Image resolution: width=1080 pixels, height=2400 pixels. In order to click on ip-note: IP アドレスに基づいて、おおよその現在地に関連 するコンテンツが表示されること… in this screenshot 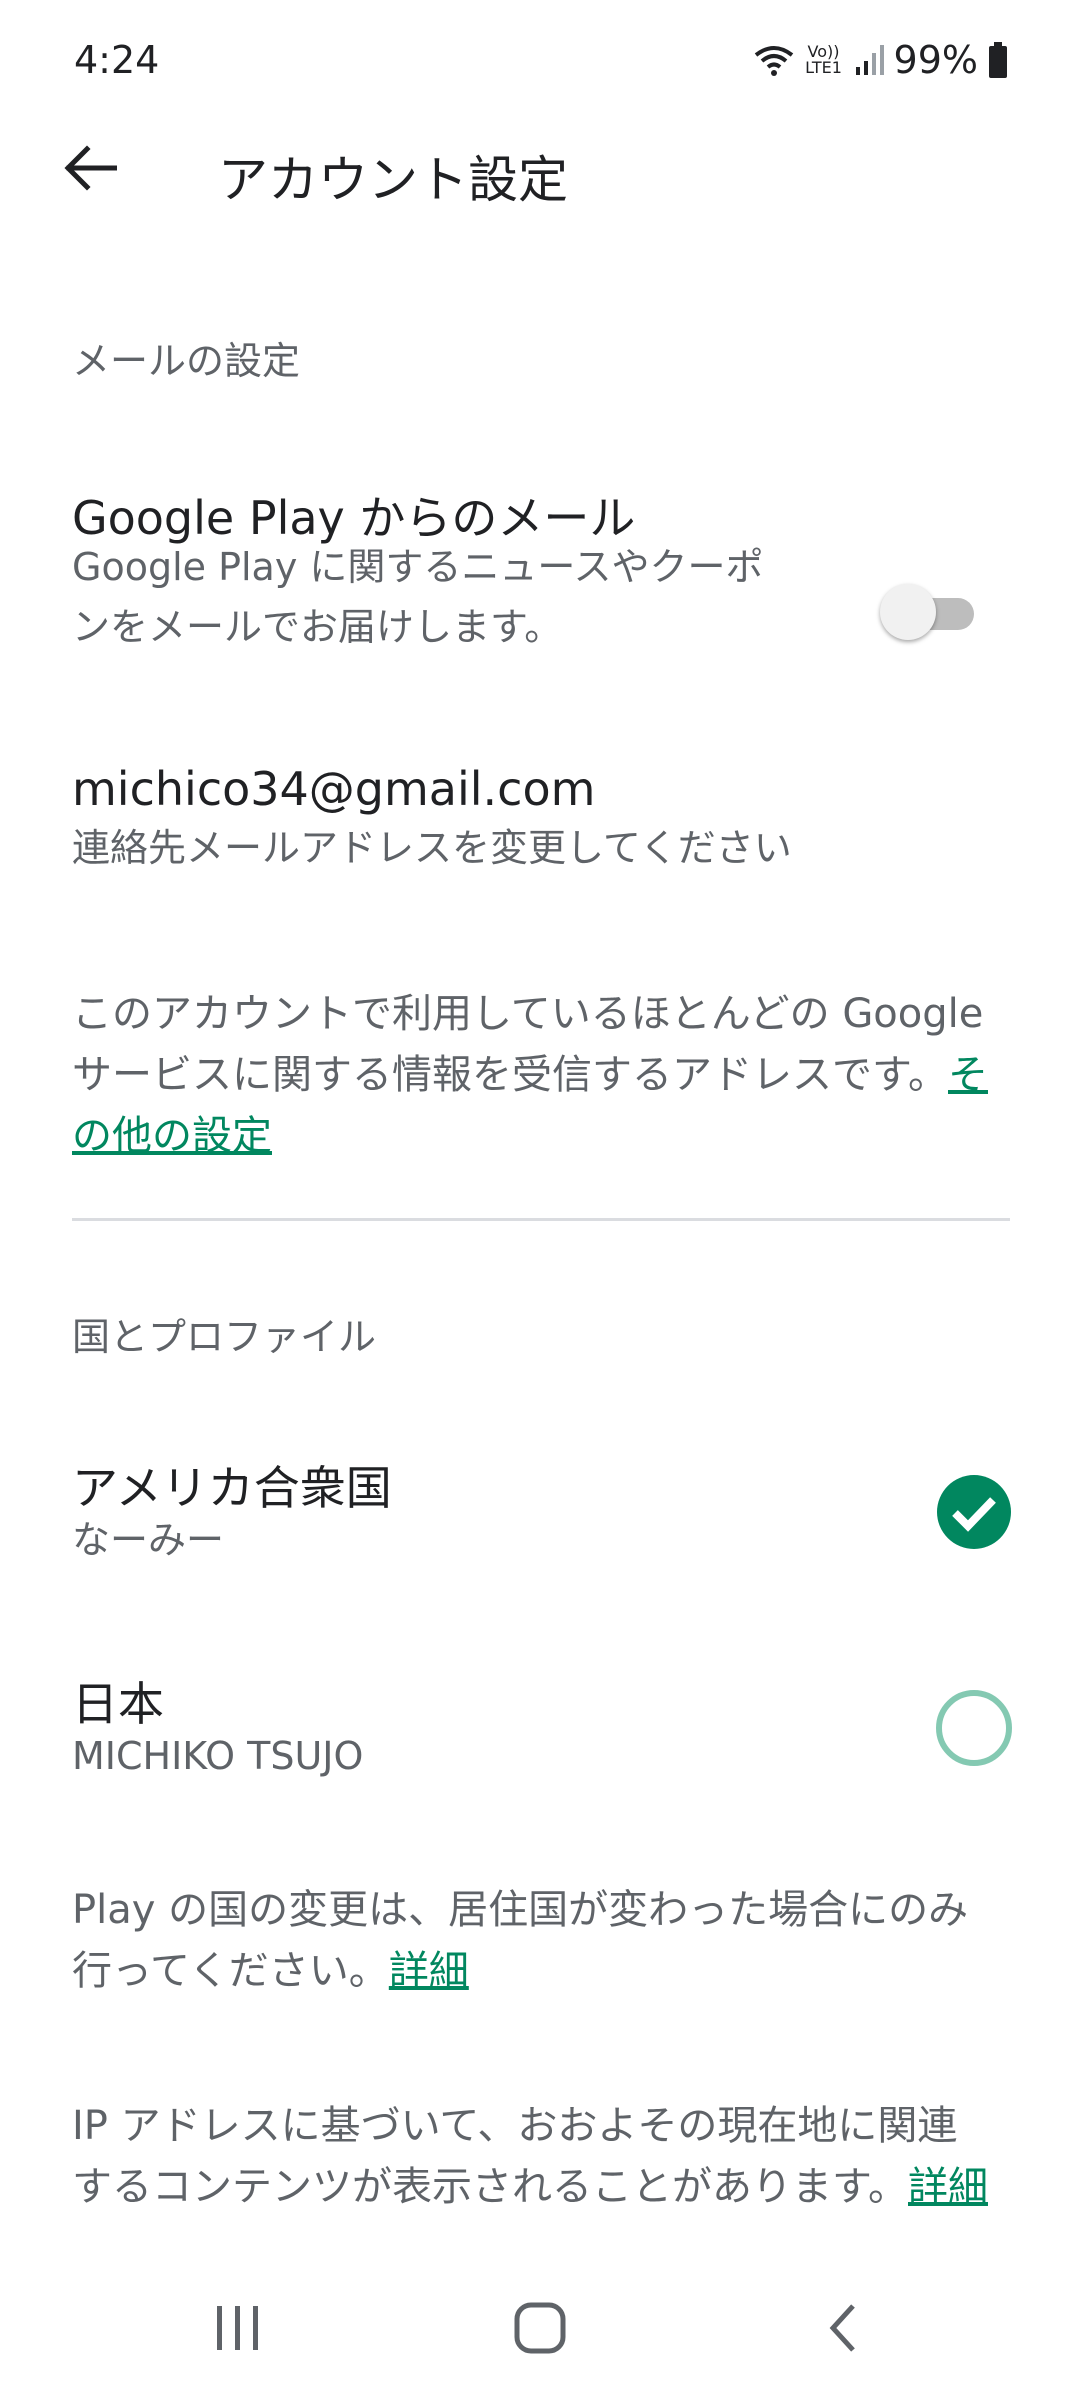, I will do `click(542, 2157)`.